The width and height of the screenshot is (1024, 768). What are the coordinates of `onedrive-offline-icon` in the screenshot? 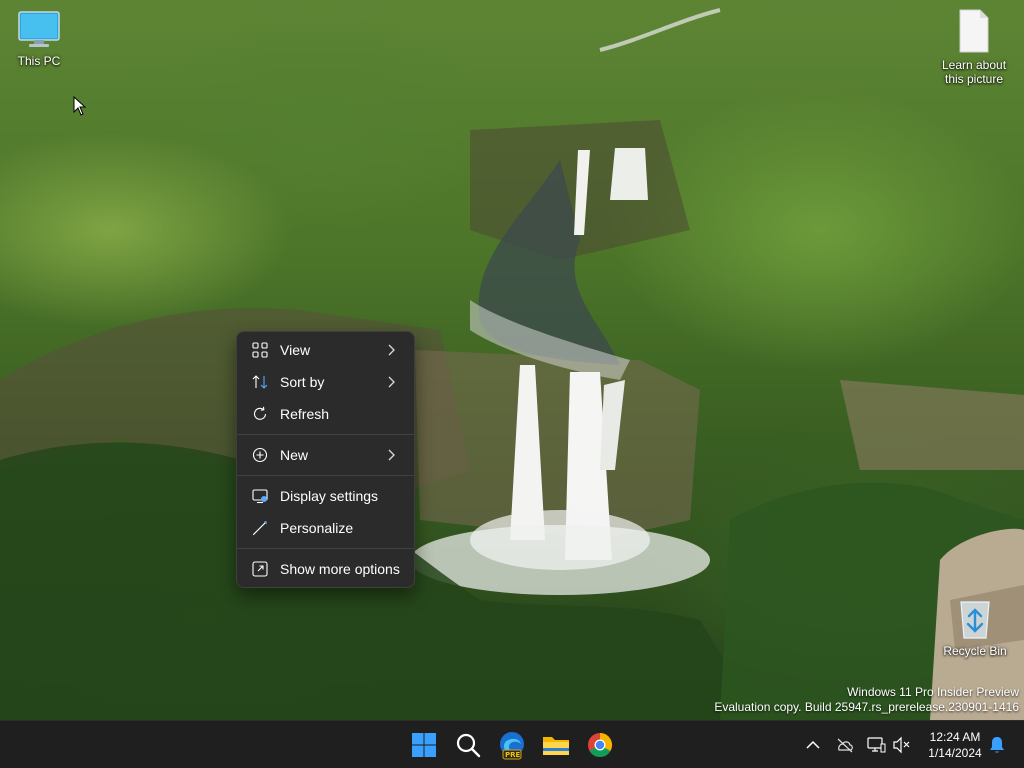 It's located at (845, 745).